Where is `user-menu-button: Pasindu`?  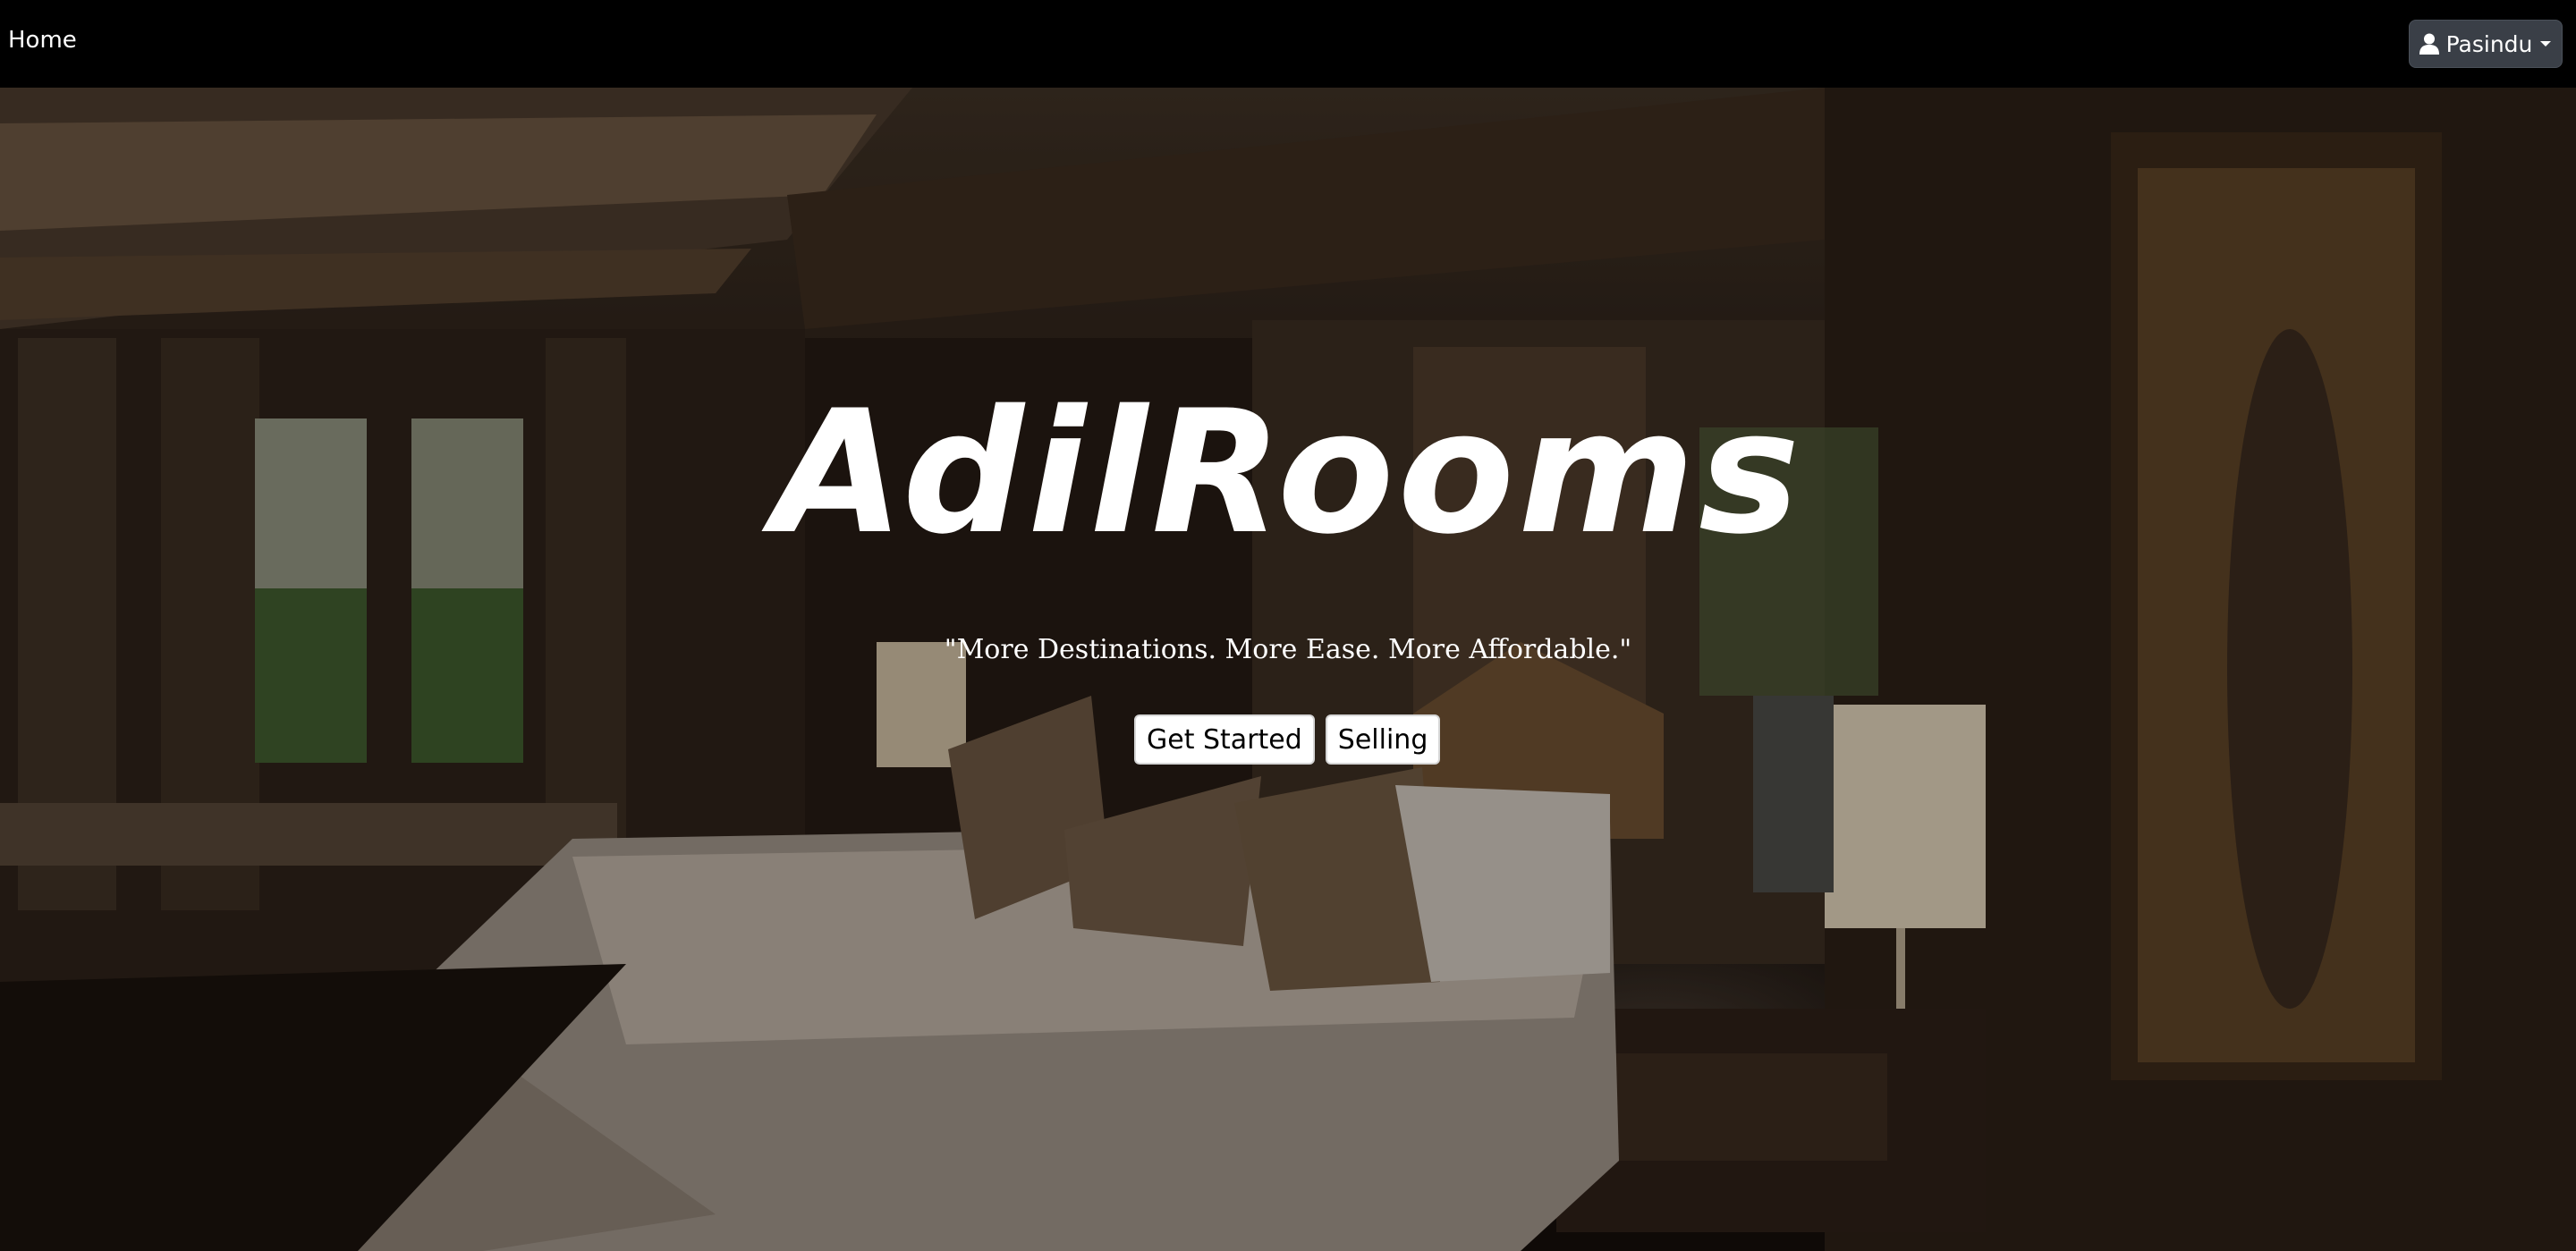
user-menu-button: Pasindu is located at coordinates (2486, 44).